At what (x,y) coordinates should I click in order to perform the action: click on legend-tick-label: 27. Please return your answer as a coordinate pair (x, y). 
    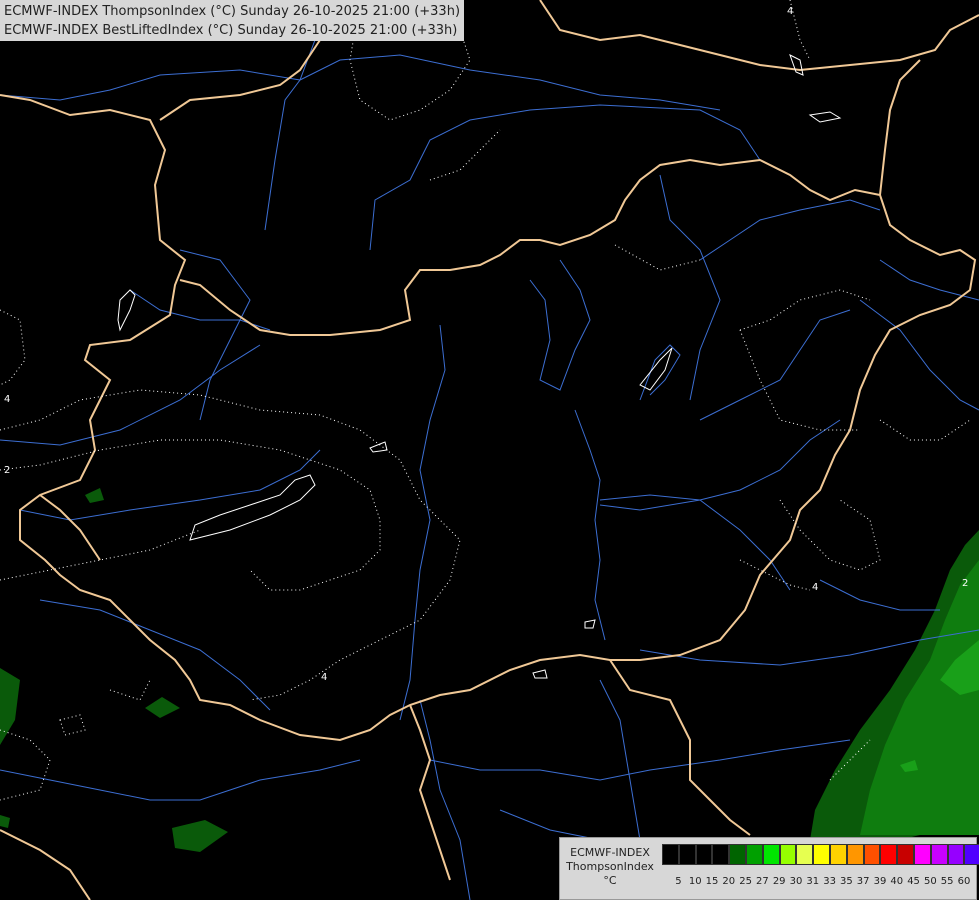
    Looking at the image, I should click on (762, 881).